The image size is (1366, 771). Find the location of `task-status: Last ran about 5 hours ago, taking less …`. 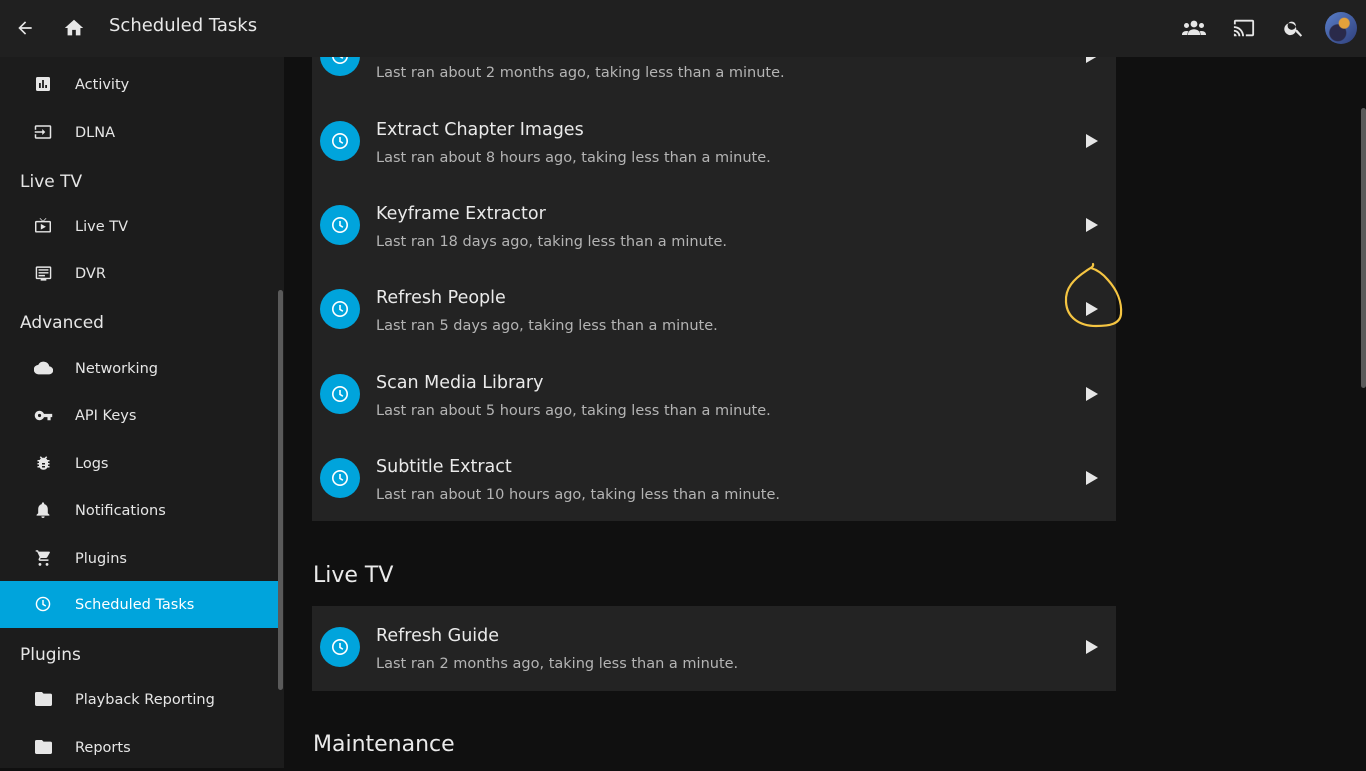

task-status: Last ran about 5 hours ago, taking less … is located at coordinates (573, 411).